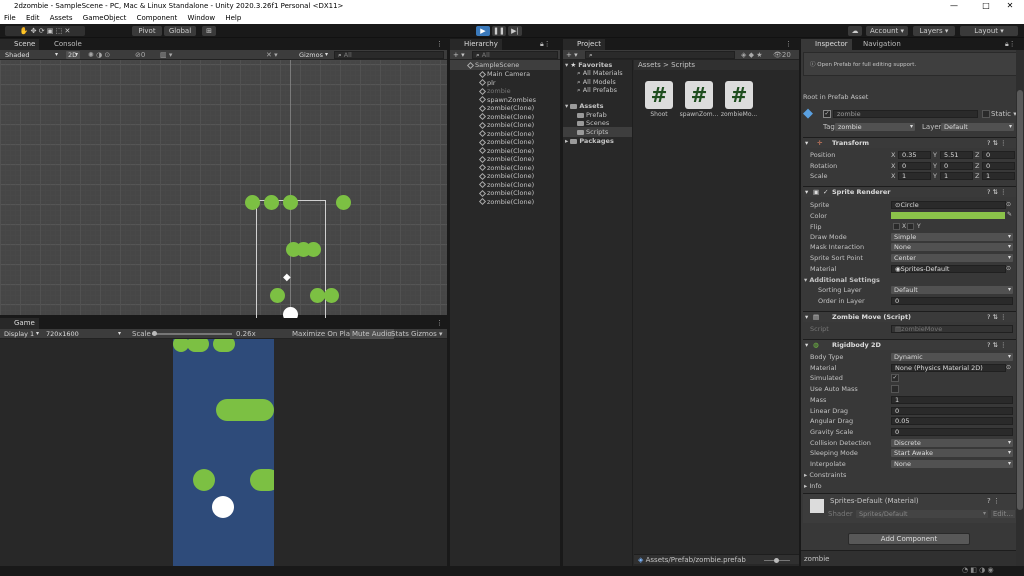  What do you see at coordinates (584, 44) in the screenshot?
I see `tab-project: Project` at bounding box center [584, 44].